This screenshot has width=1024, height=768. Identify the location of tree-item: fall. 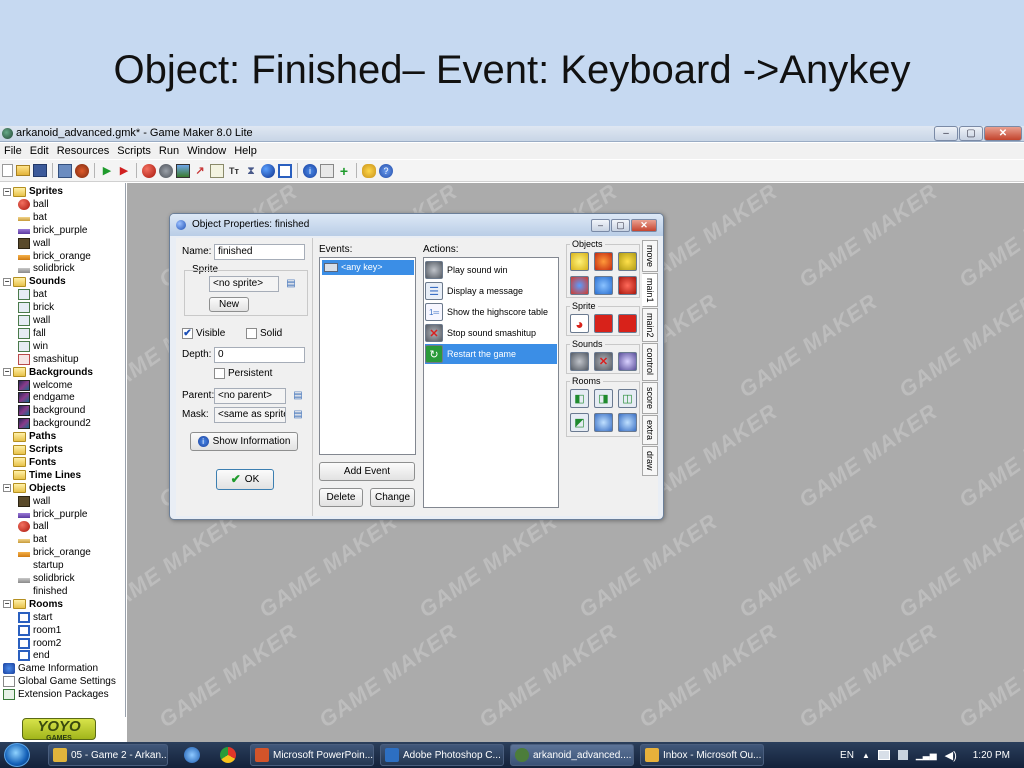
(32, 333).